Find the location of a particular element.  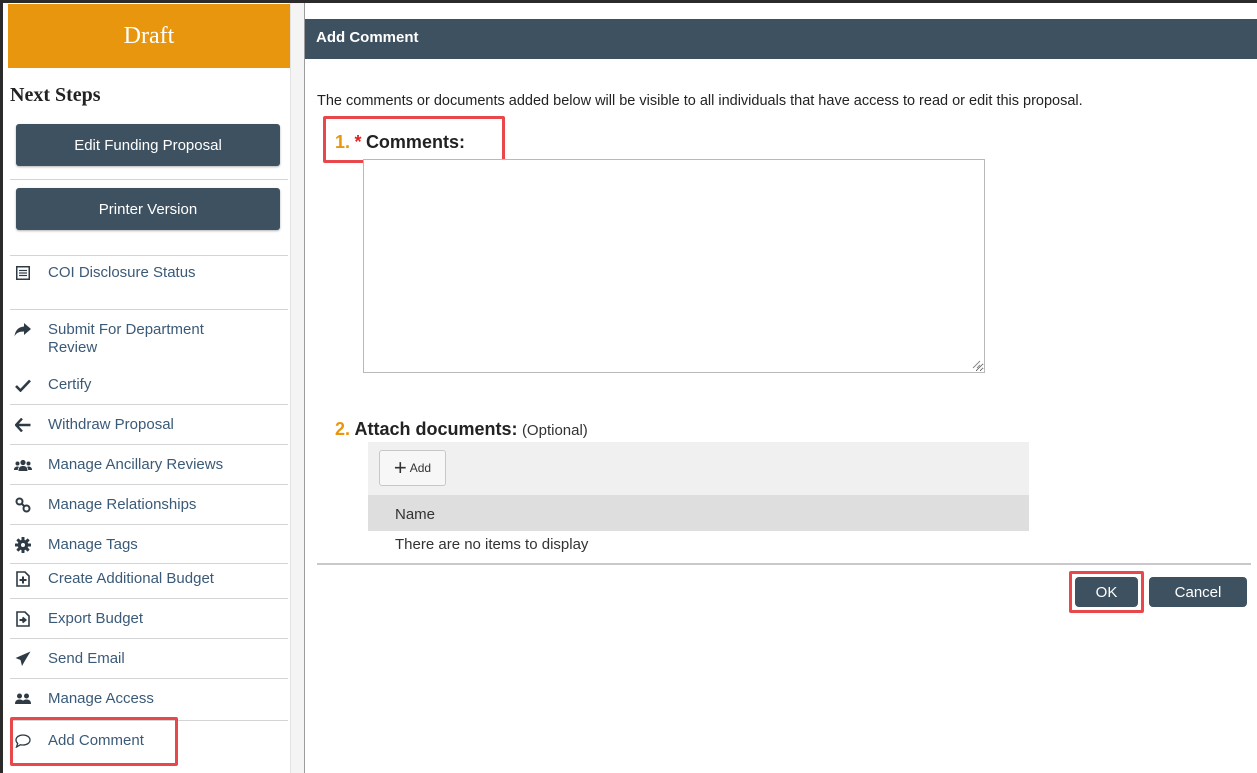

arrow-left-icon is located at coordinates (23, 425).